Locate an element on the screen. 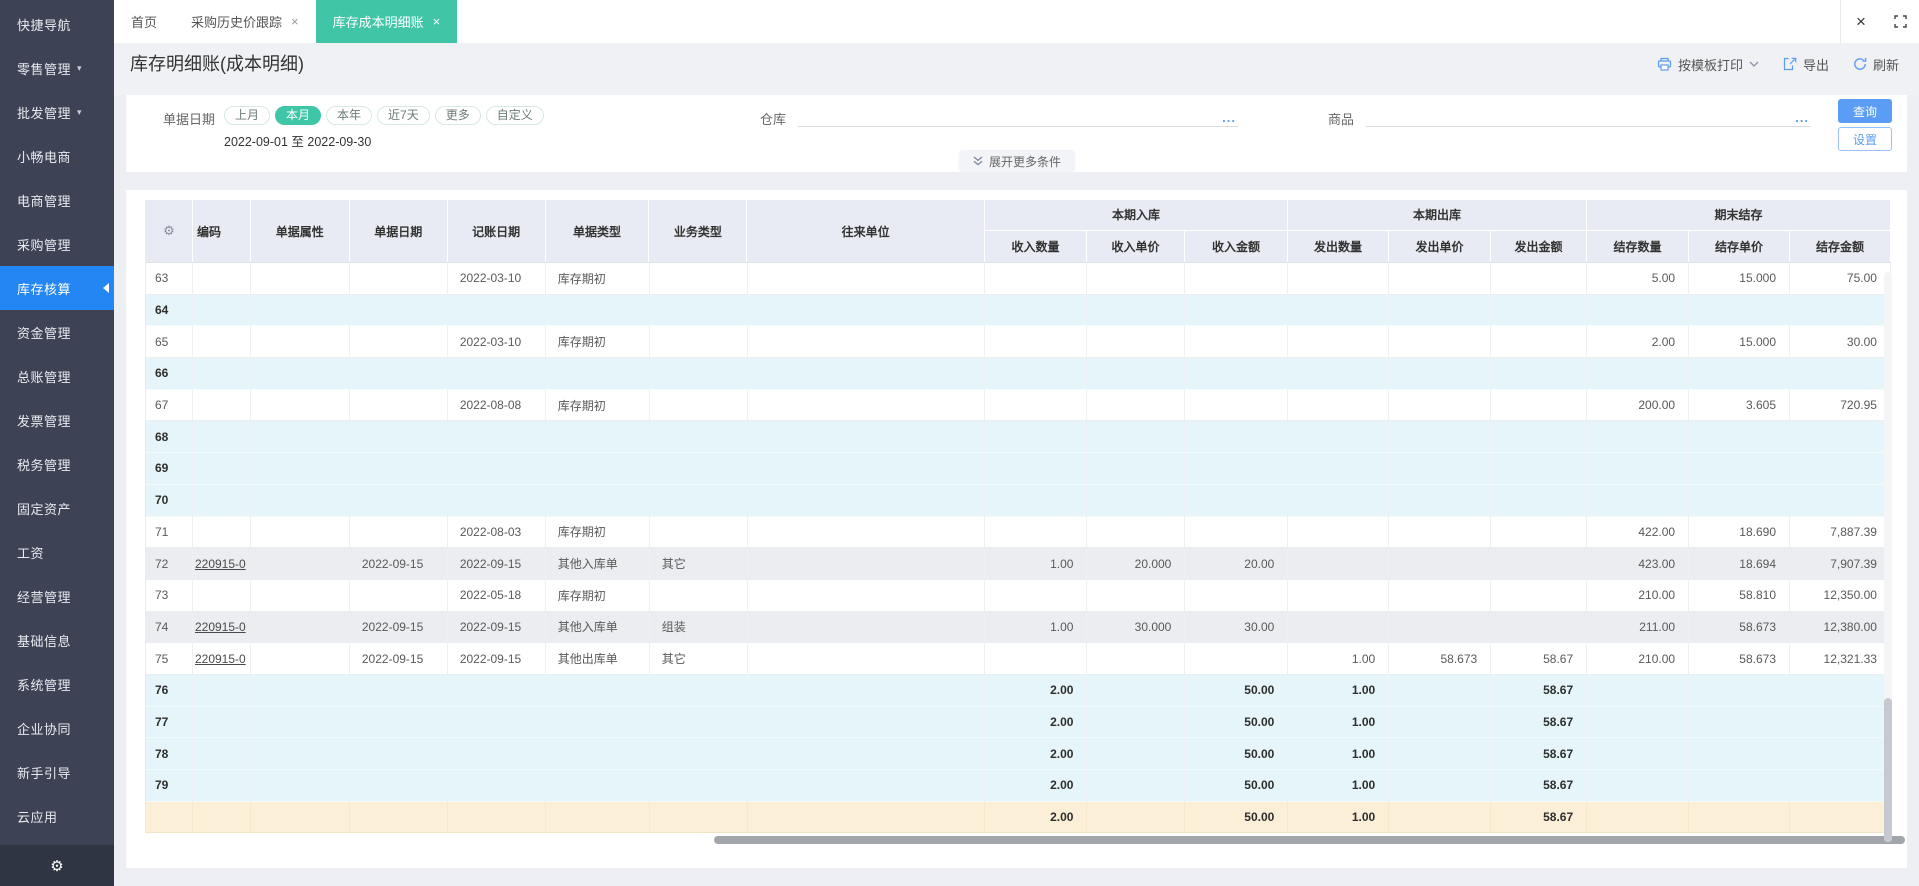 The image size is (1919, 886). sidebar-item-7: 资金管理 is located at coordinates (57, 332).